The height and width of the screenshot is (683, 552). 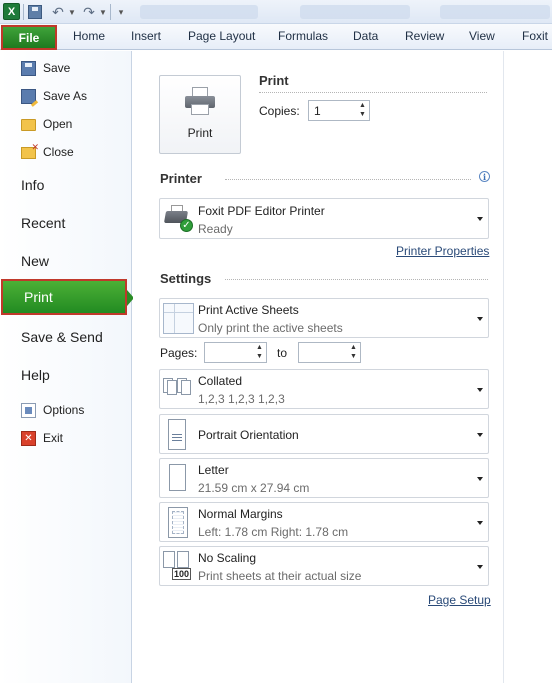 What do you see at coordinates (227, 558) in the screenshot?
I see `scaling-title: No Scaling` at bounding box center [227, 558].